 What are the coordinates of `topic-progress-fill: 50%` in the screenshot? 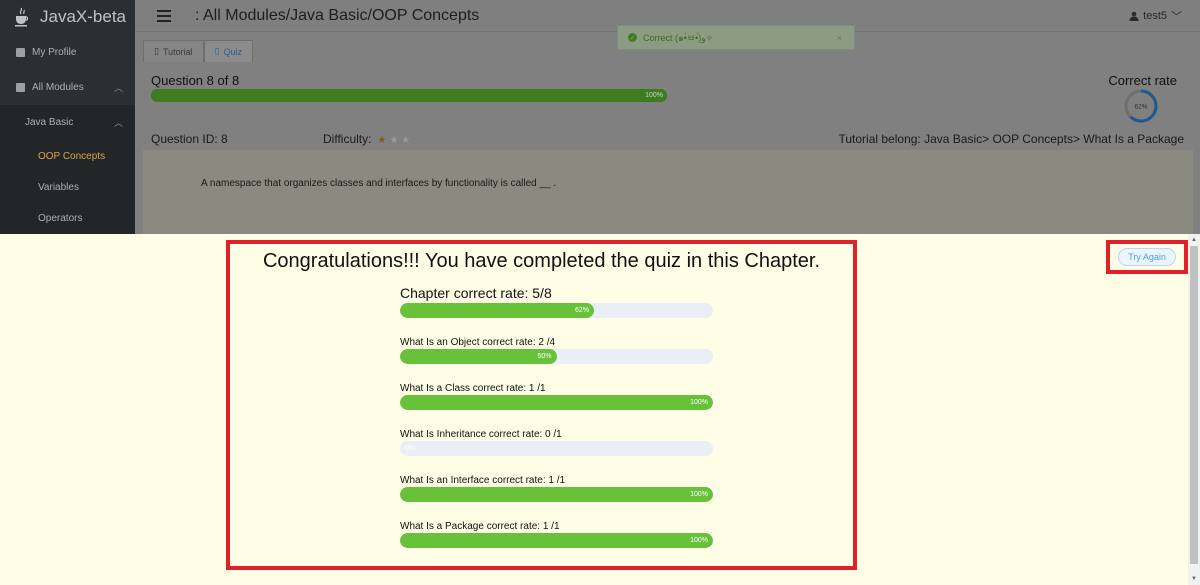 It's located at (478, 356).